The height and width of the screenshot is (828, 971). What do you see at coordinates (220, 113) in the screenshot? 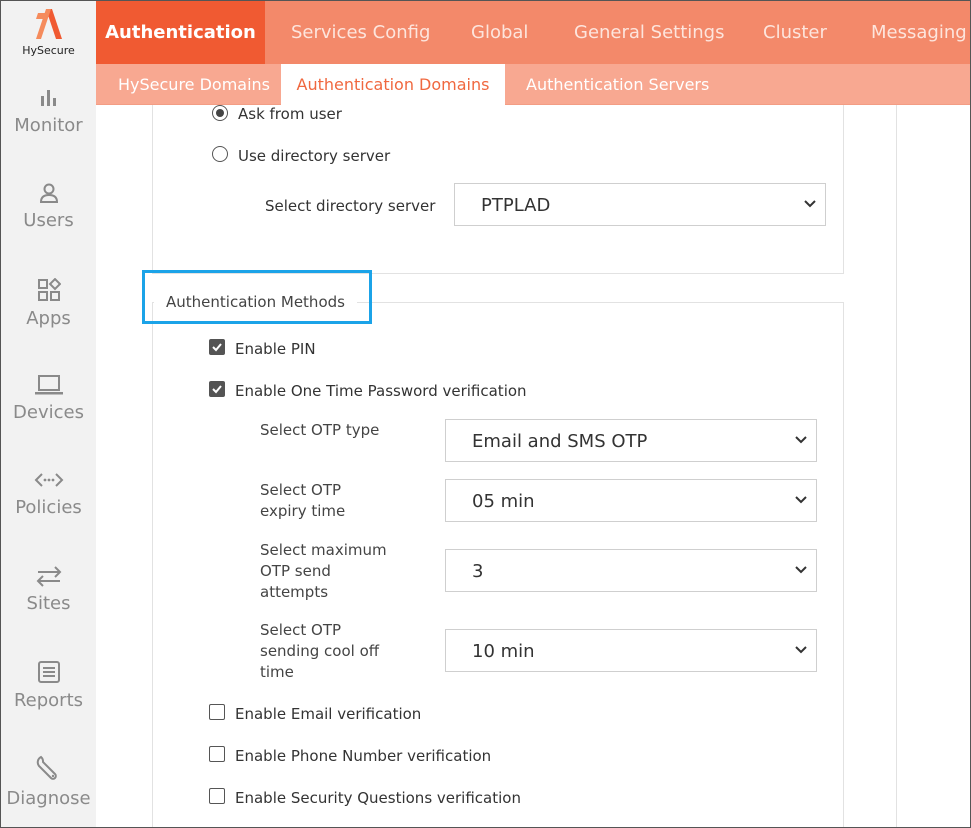
I see `ask-from-user-radio` at bounding box center [220, 113].